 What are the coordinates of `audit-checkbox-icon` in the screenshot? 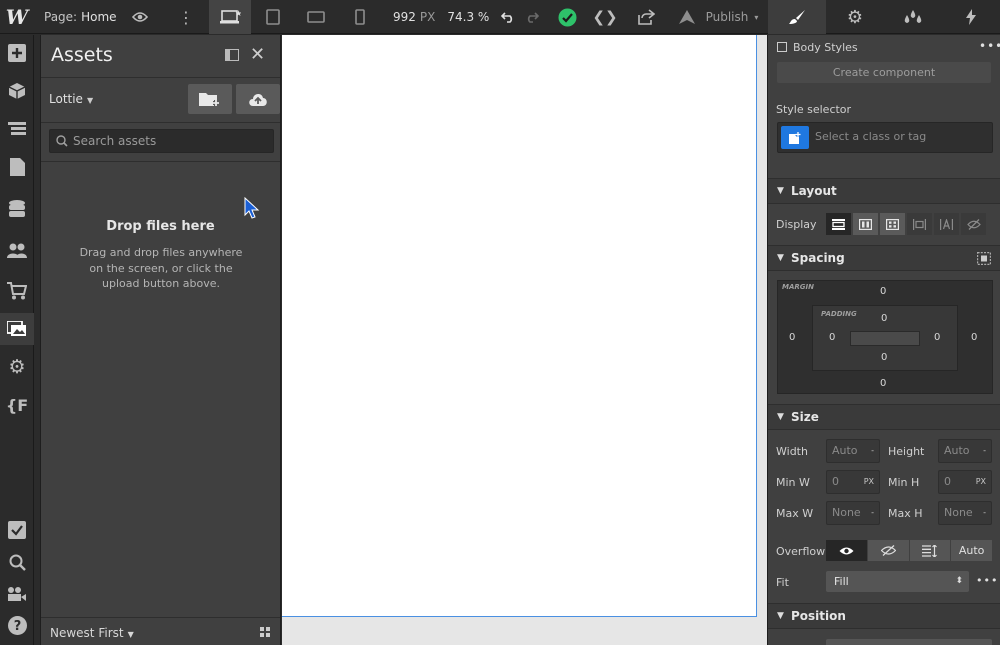 It's located at (17, 530).